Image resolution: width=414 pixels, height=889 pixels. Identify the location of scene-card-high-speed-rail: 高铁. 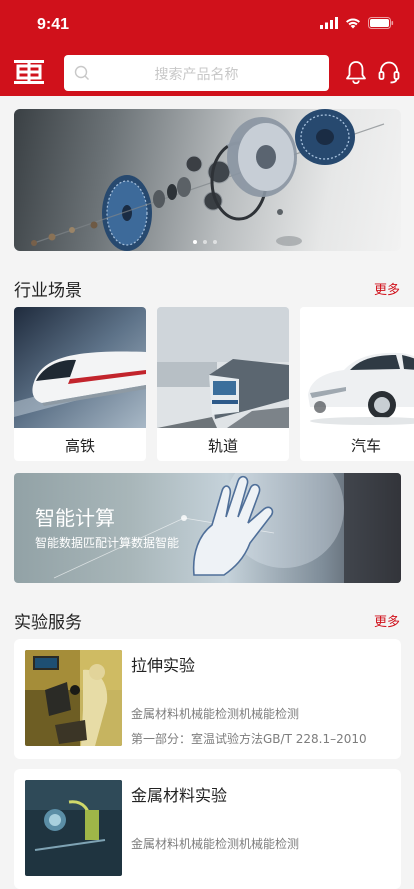
(80, 384).